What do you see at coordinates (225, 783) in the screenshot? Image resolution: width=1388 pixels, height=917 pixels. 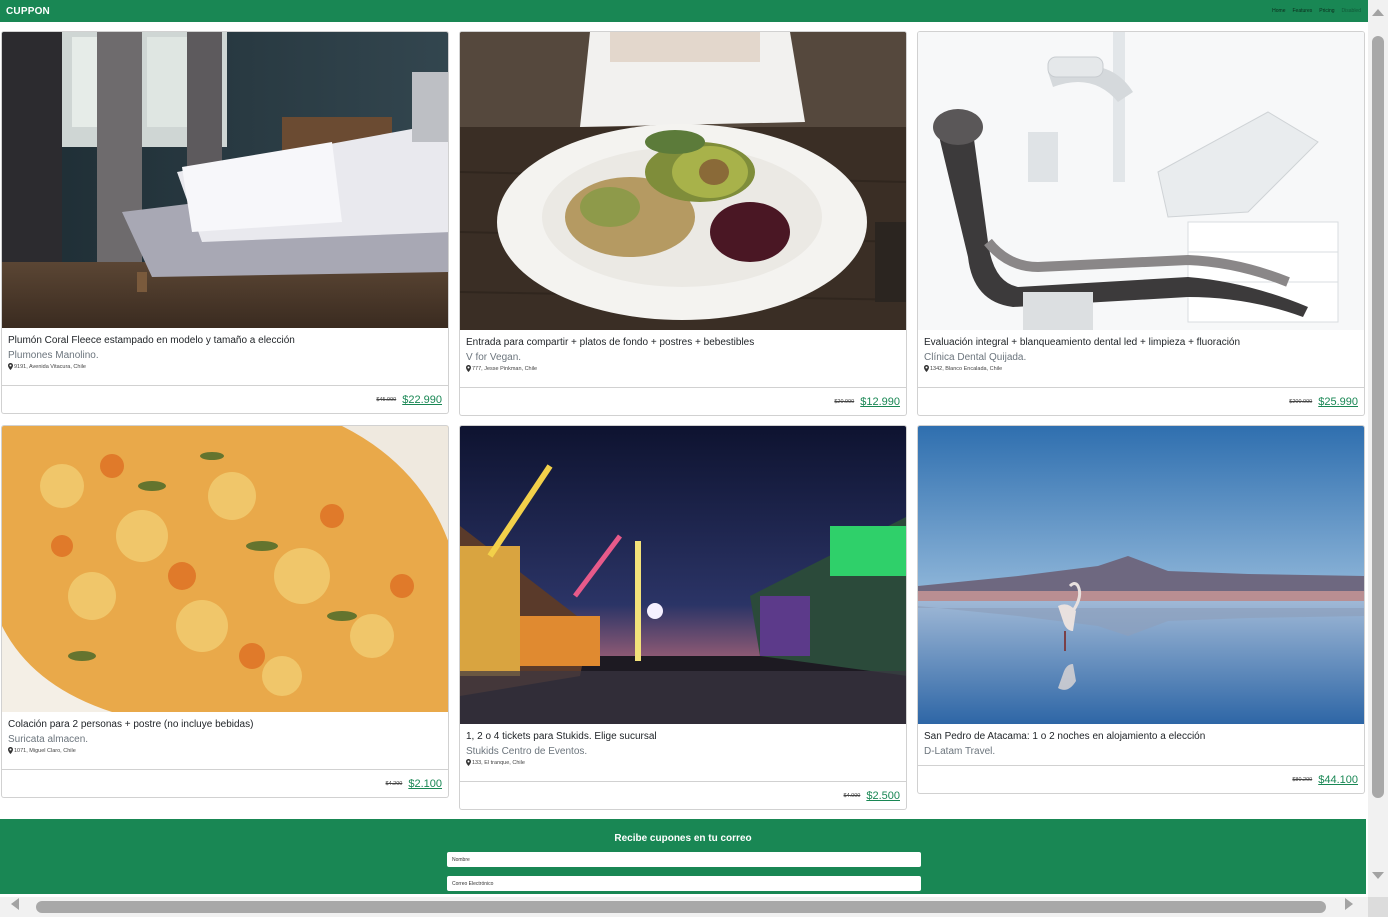 I see `card-footer: $4.200 $2.100` at bounding box center [225, 783].